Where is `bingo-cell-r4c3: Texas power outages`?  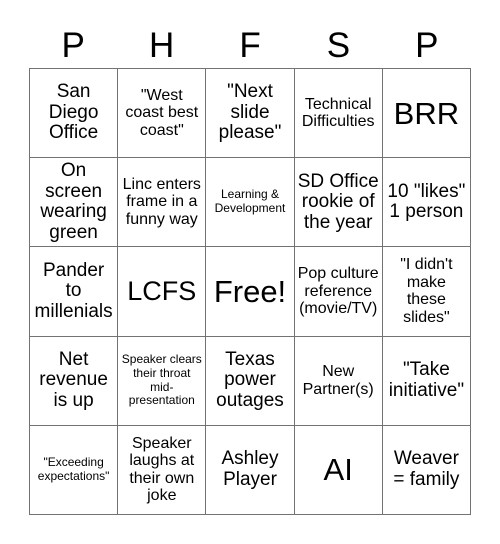
bingo-cell-r4c3: Texas power outages is located at coordinates (250, 381).